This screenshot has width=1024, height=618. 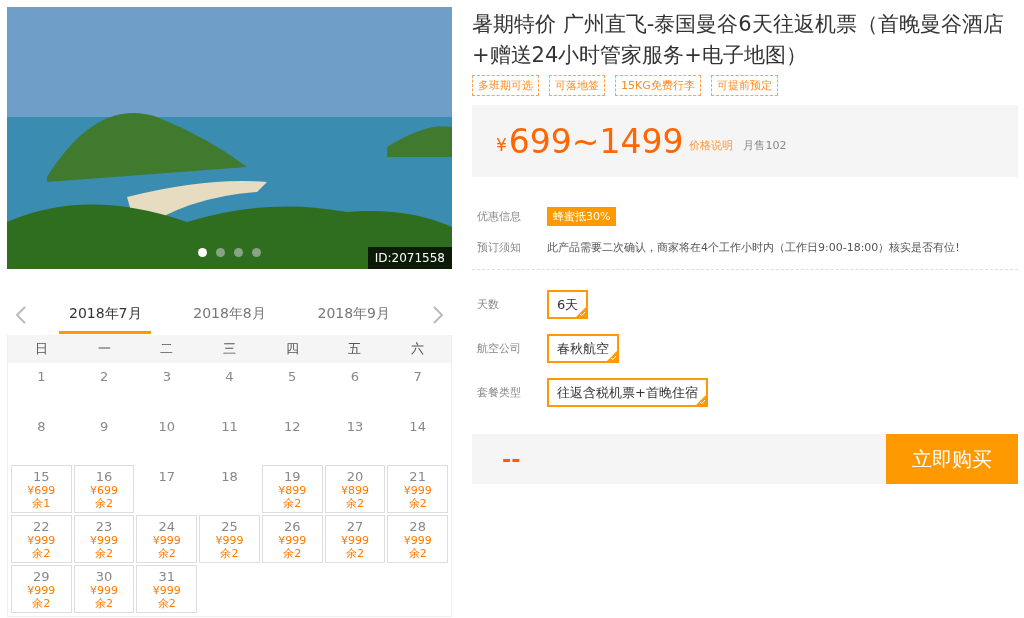 What do you see at coordinates (499, 216) in the screenshot?
I see `info-label: 优惠信息` at bounding box center [499, 216].